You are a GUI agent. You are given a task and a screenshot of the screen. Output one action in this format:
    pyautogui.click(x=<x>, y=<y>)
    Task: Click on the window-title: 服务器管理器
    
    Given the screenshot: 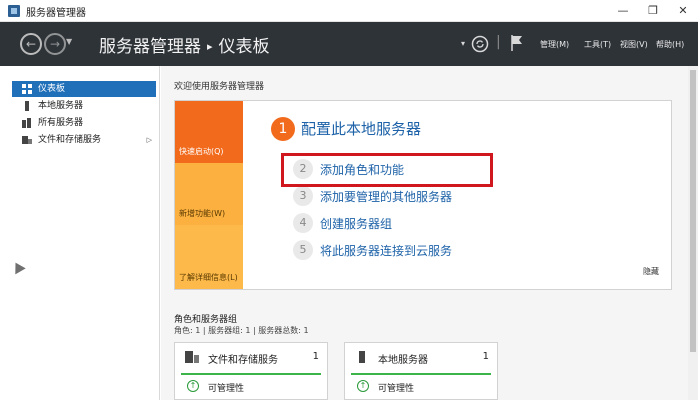 What is the action you would take?
    pyautogui.click(x=56, y=13)
    